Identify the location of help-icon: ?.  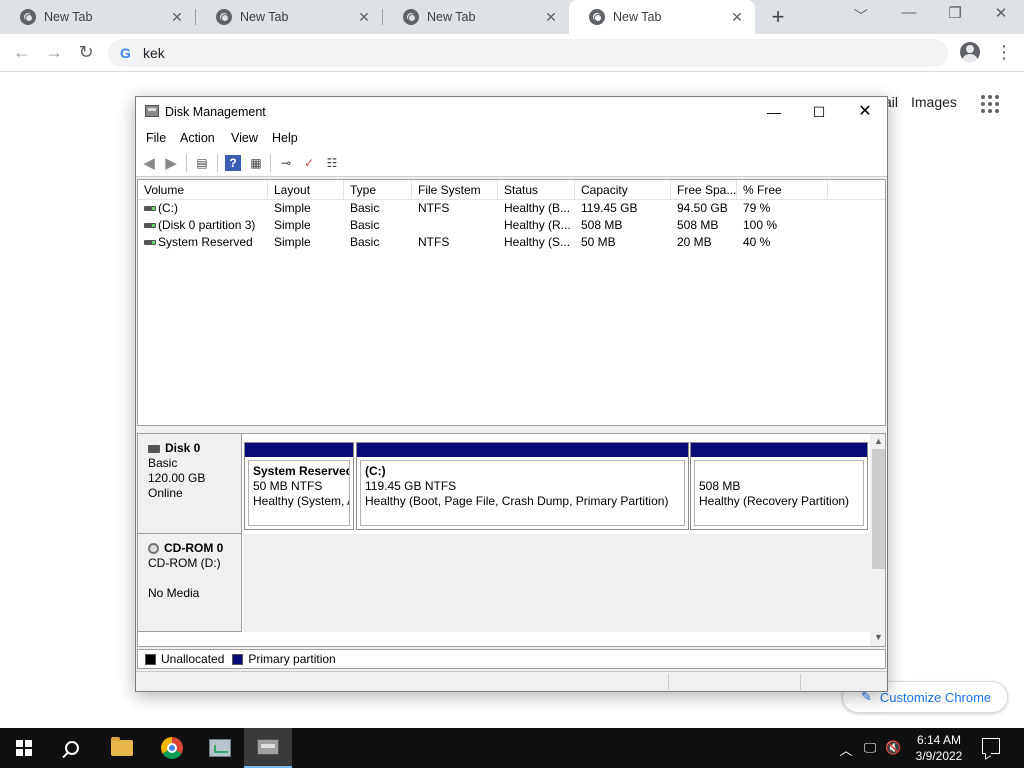
(233, 163).